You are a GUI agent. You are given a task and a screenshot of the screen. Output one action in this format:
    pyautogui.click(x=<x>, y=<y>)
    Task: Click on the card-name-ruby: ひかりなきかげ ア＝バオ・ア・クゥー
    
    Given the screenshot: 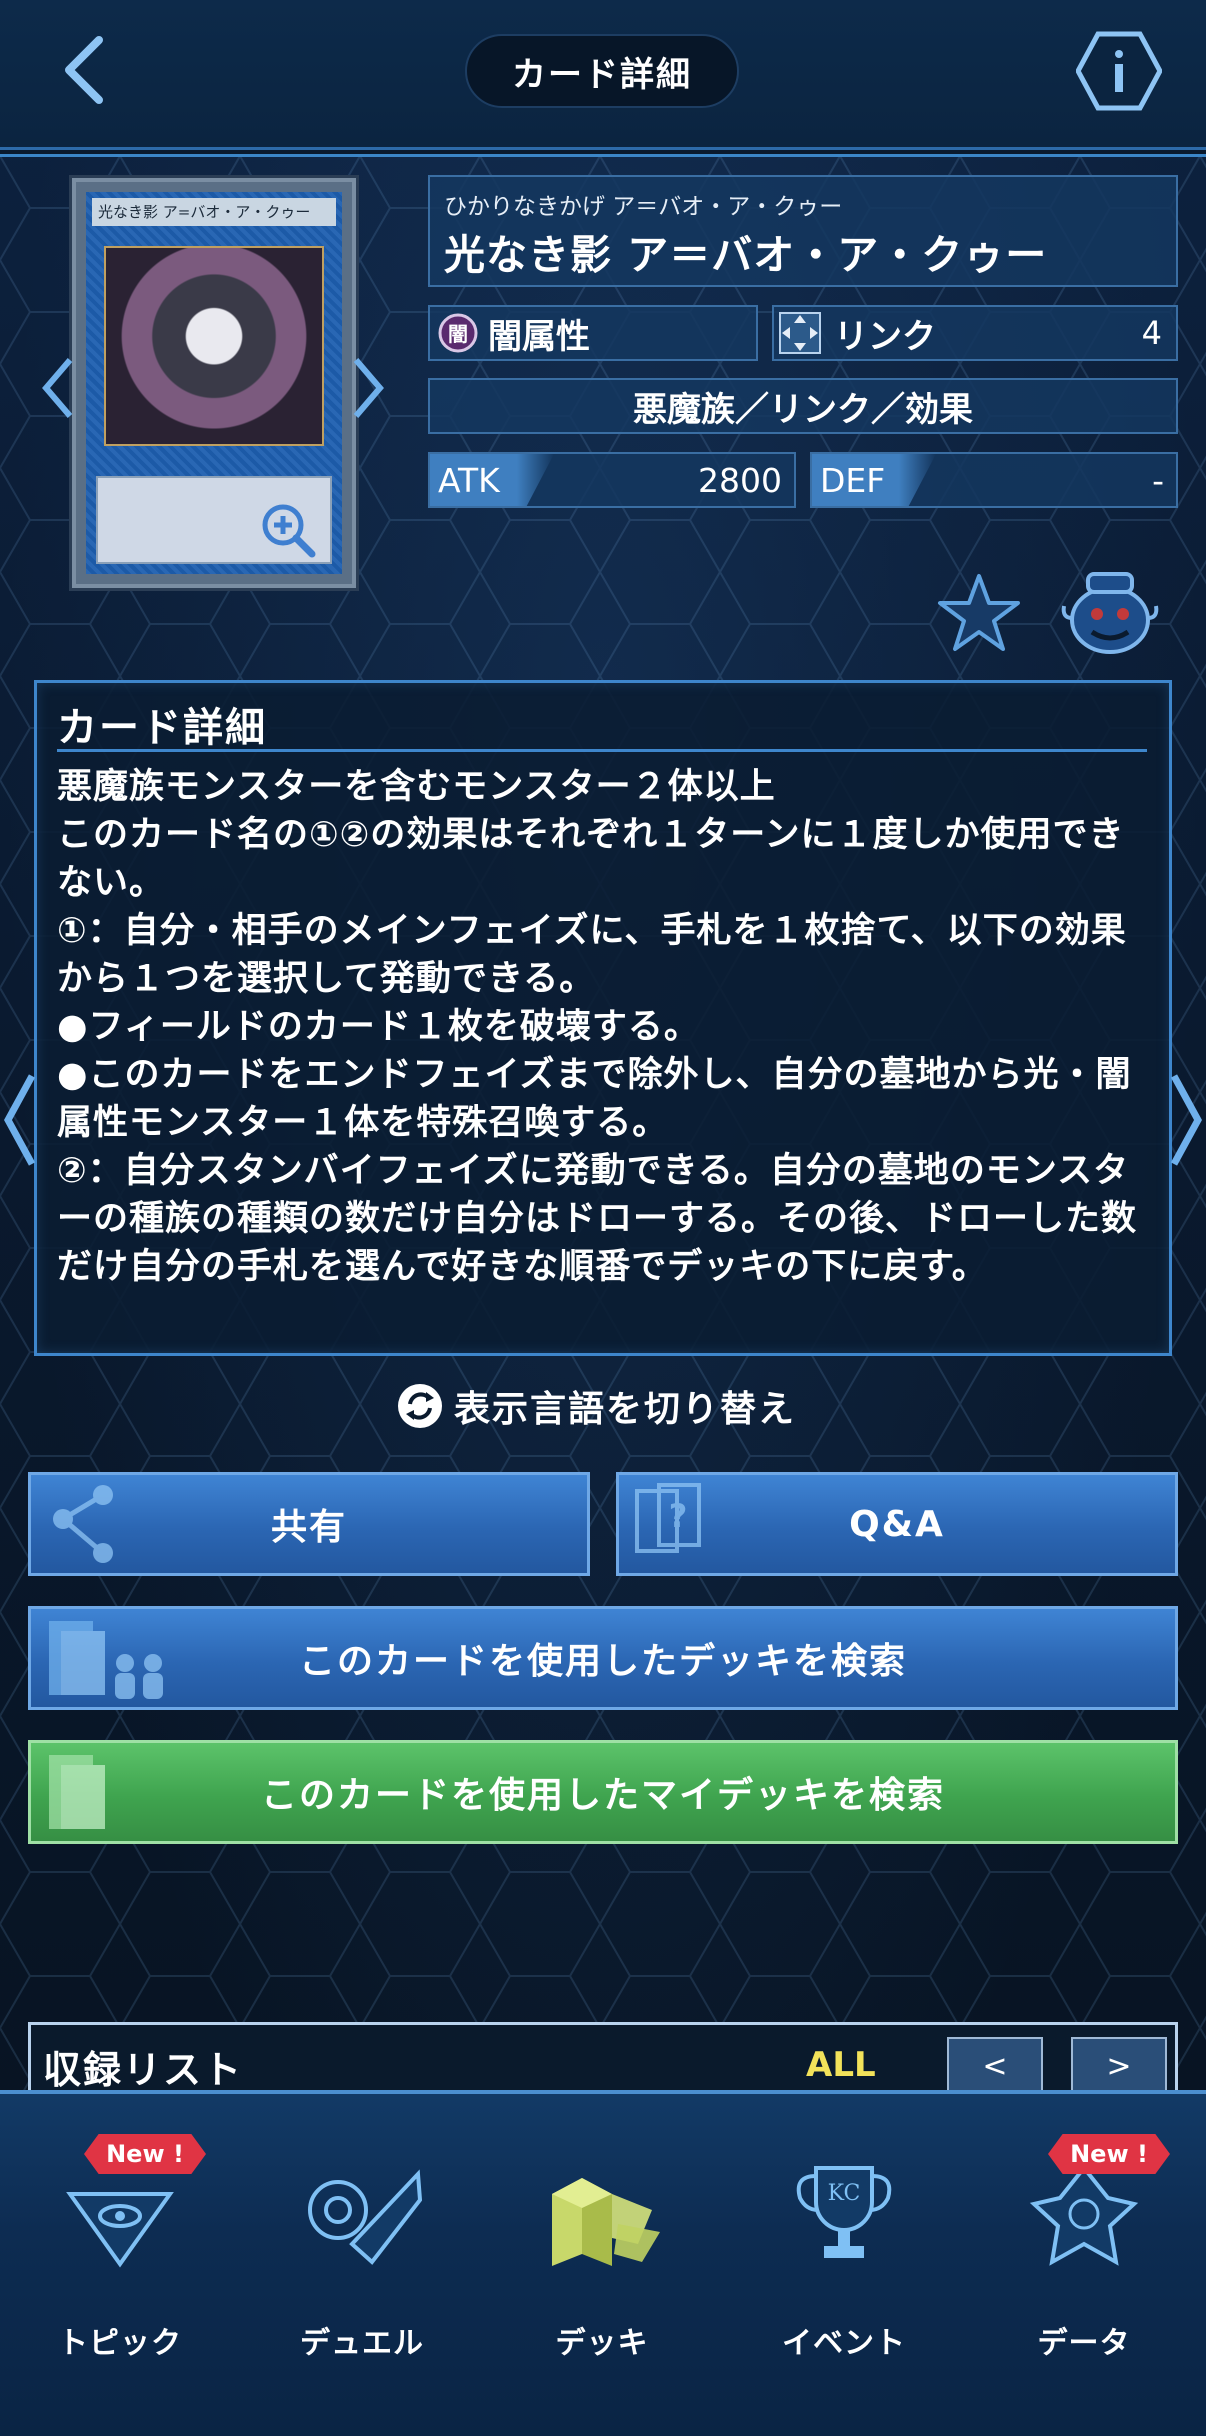 What is the action you would take?
    pyautogui.click(x=643, y=207)
    